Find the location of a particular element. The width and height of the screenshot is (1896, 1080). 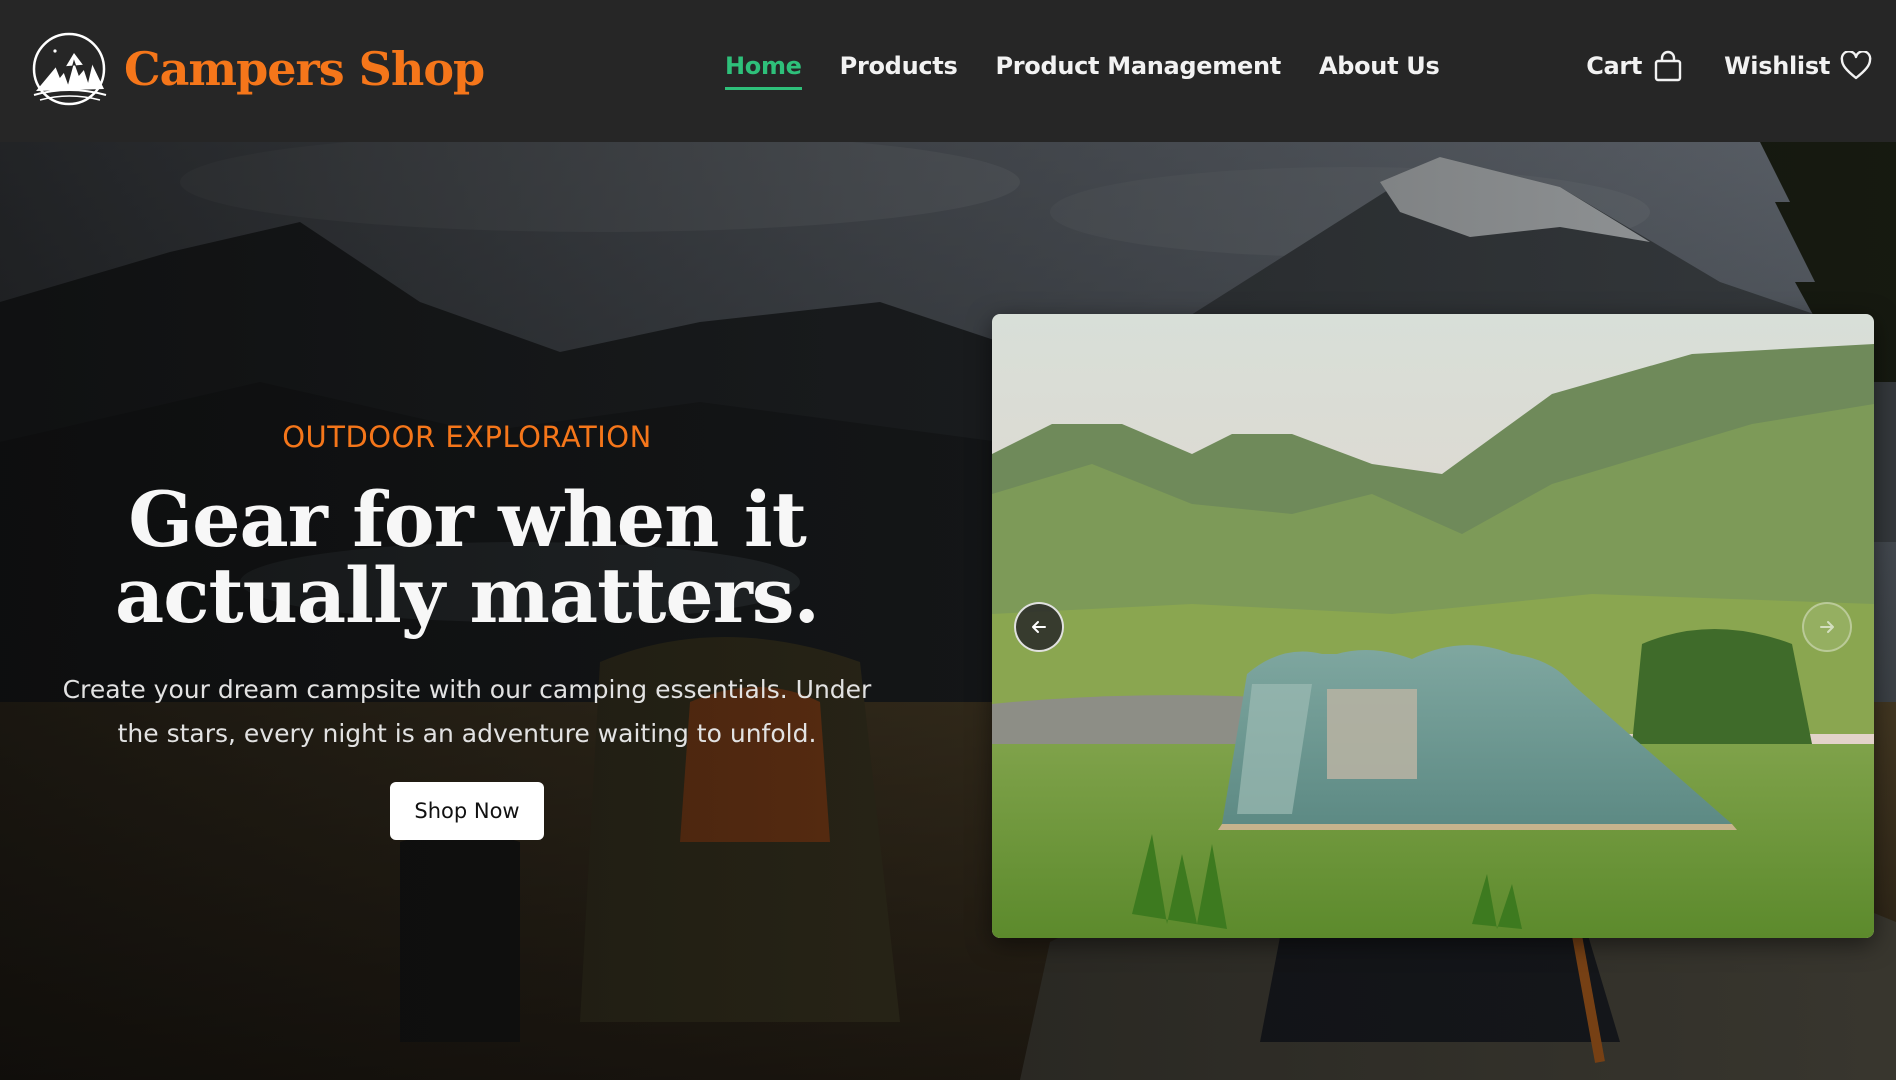

arrow-right-icon is located at coordinates (1827, 627).